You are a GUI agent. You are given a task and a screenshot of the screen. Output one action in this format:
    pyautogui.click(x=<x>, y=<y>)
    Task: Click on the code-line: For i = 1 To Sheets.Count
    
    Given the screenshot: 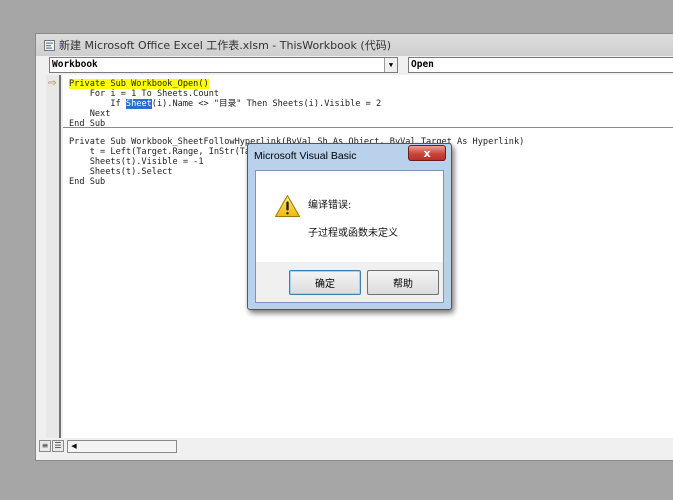 What is the action you would take?
    pyautogui.click(x=144, y=94)
    